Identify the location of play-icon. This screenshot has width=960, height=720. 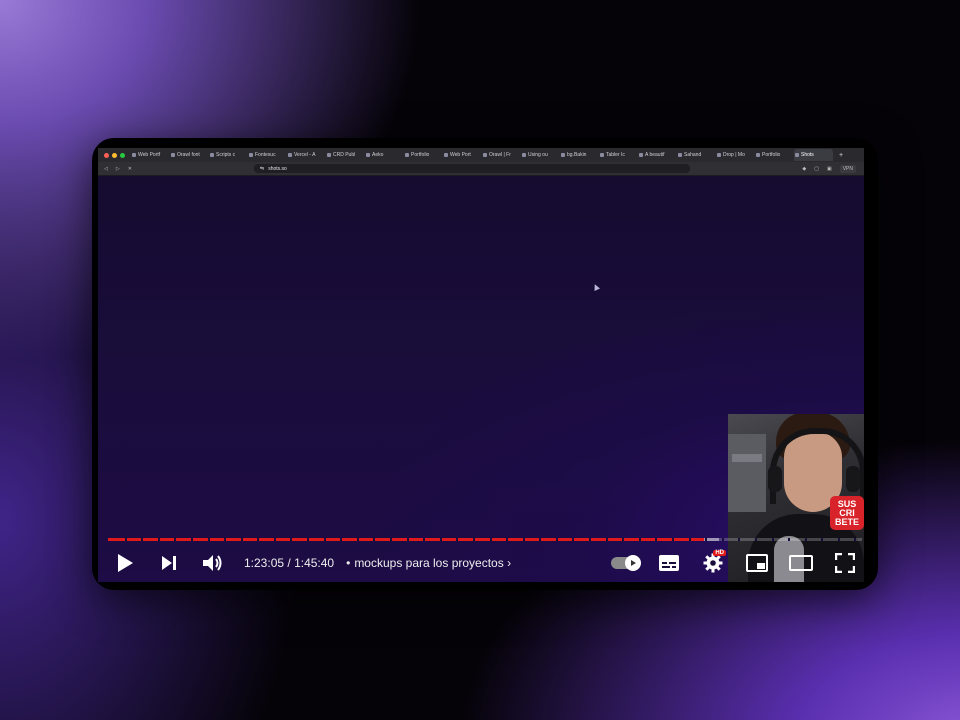
(125, 563).